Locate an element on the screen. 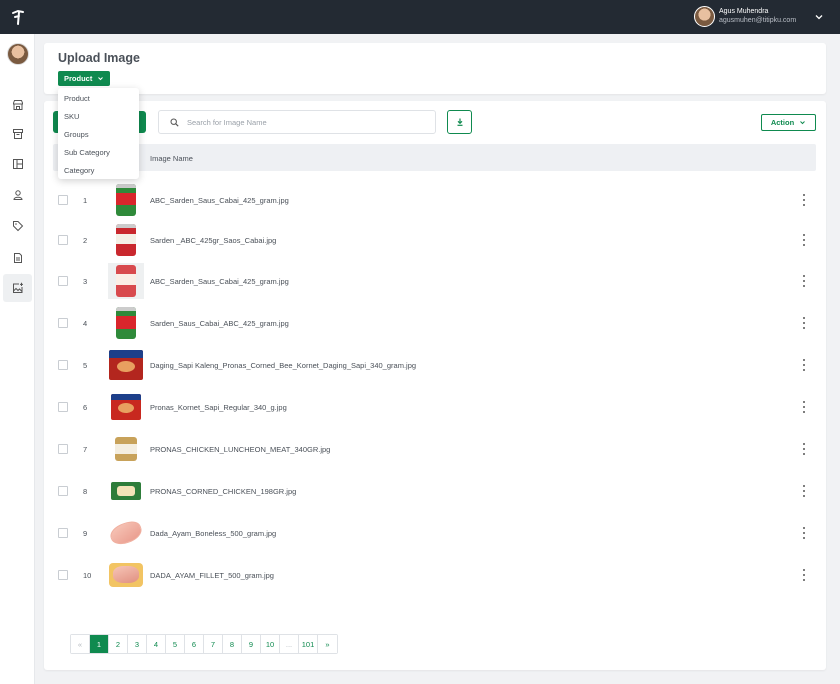 The width and height of the screenshot is (840, 684). titipku-logo-icon is located at coordinates (18, 17).